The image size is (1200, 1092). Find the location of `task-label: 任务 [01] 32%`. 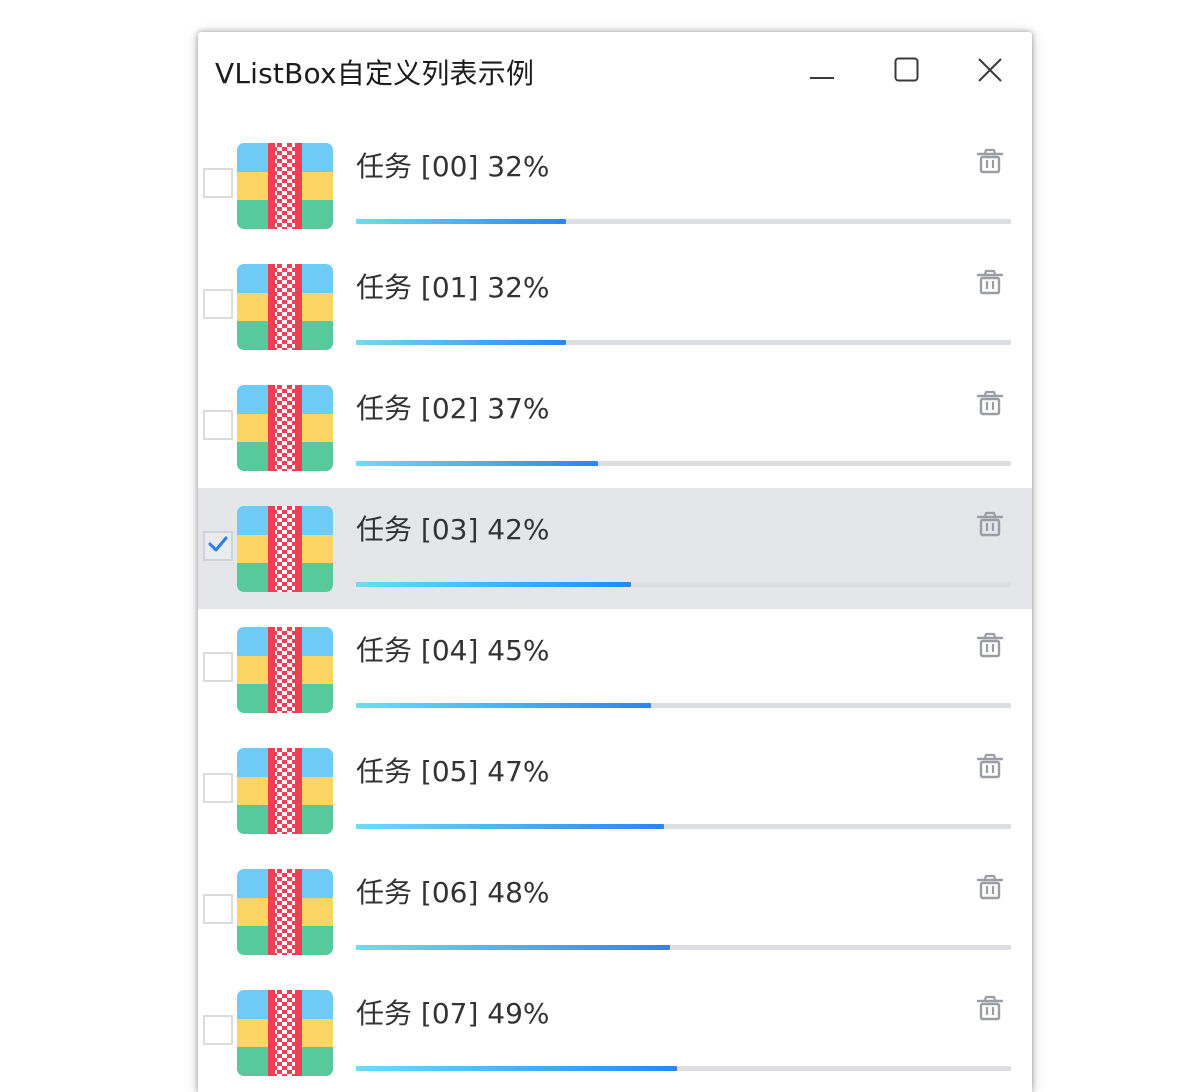

task-label: 任务 [01] 32% is located at coordinates (453, 287).